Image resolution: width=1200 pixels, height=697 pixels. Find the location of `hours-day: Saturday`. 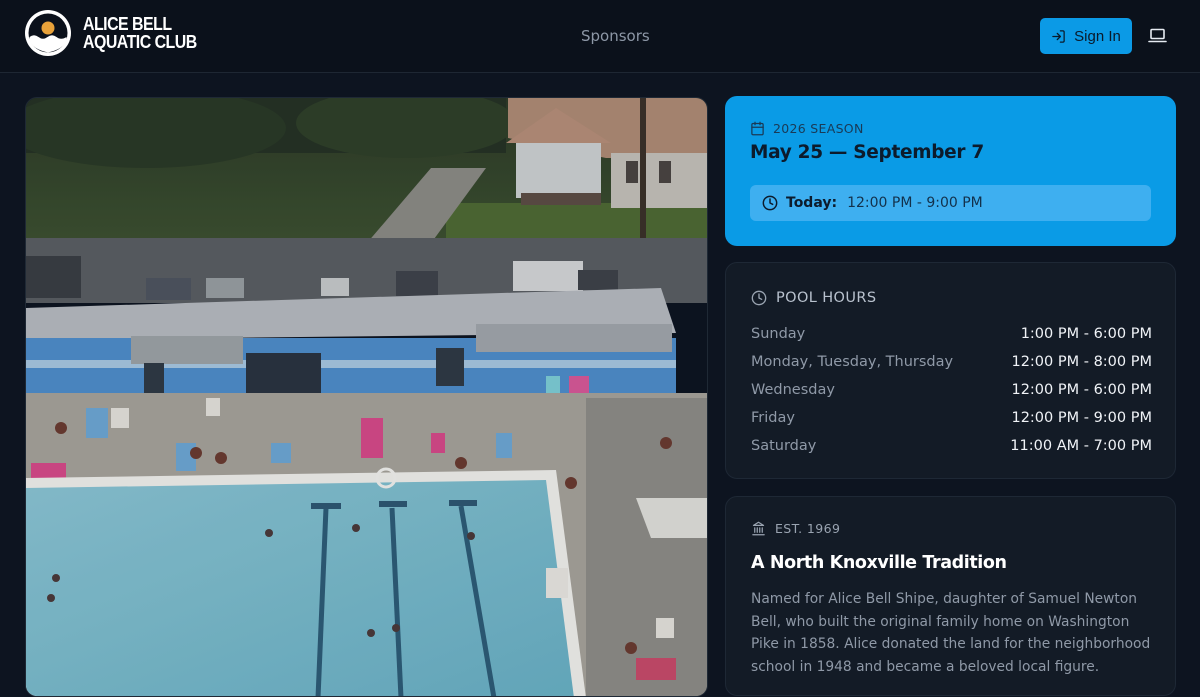

hours-day: Saturday is located at coordinates (784, 446).